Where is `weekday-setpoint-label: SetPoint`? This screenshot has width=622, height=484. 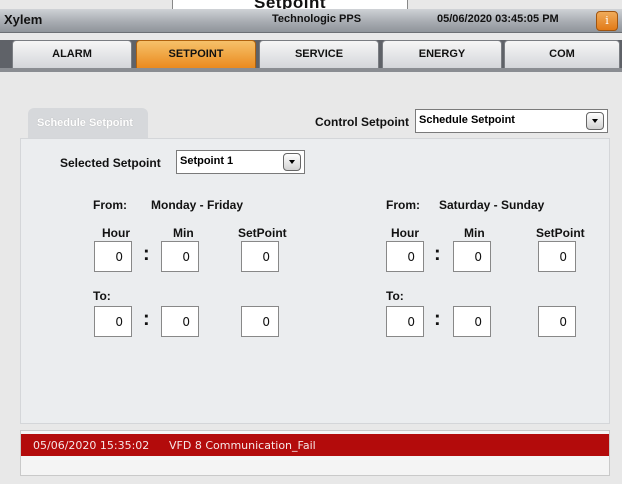 weekday-setpoint-label: SetPoint is located at coordinates (262, 233).